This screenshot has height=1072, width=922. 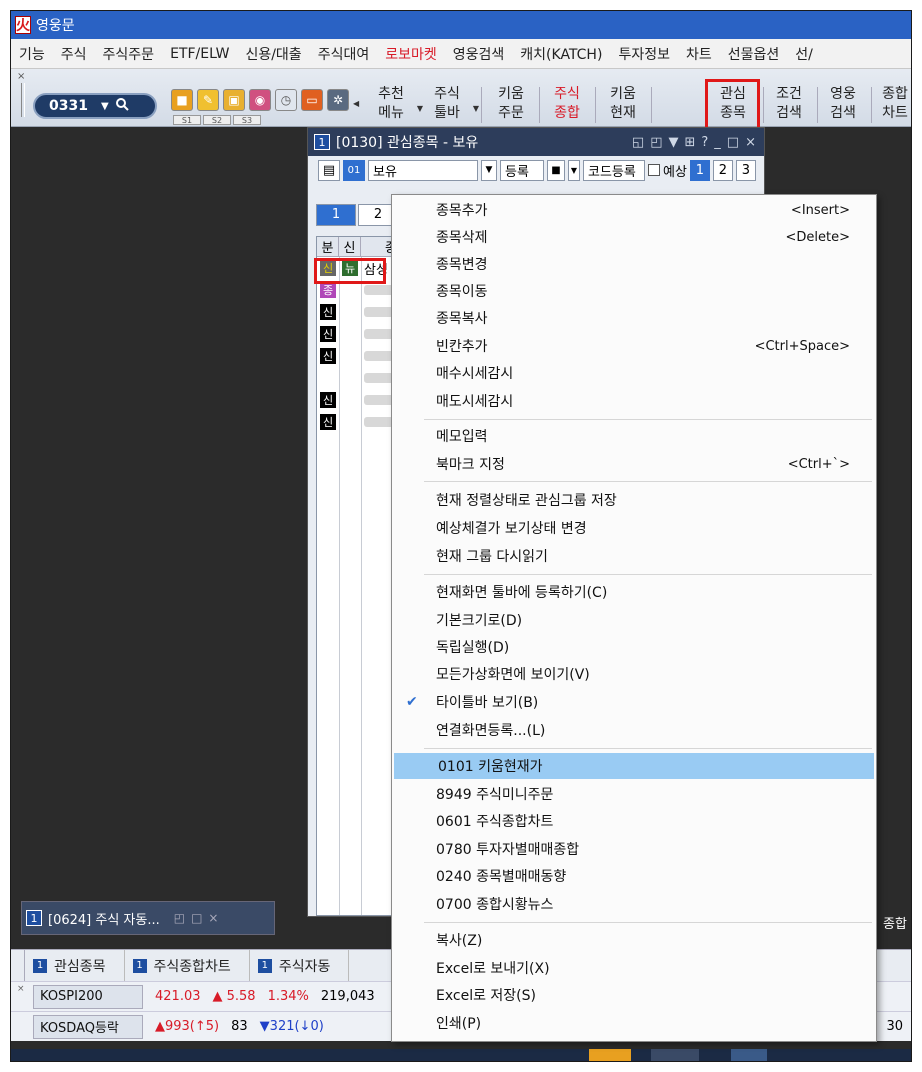 I want to click on brush-icon: ✎, so click(x=208, y=100).